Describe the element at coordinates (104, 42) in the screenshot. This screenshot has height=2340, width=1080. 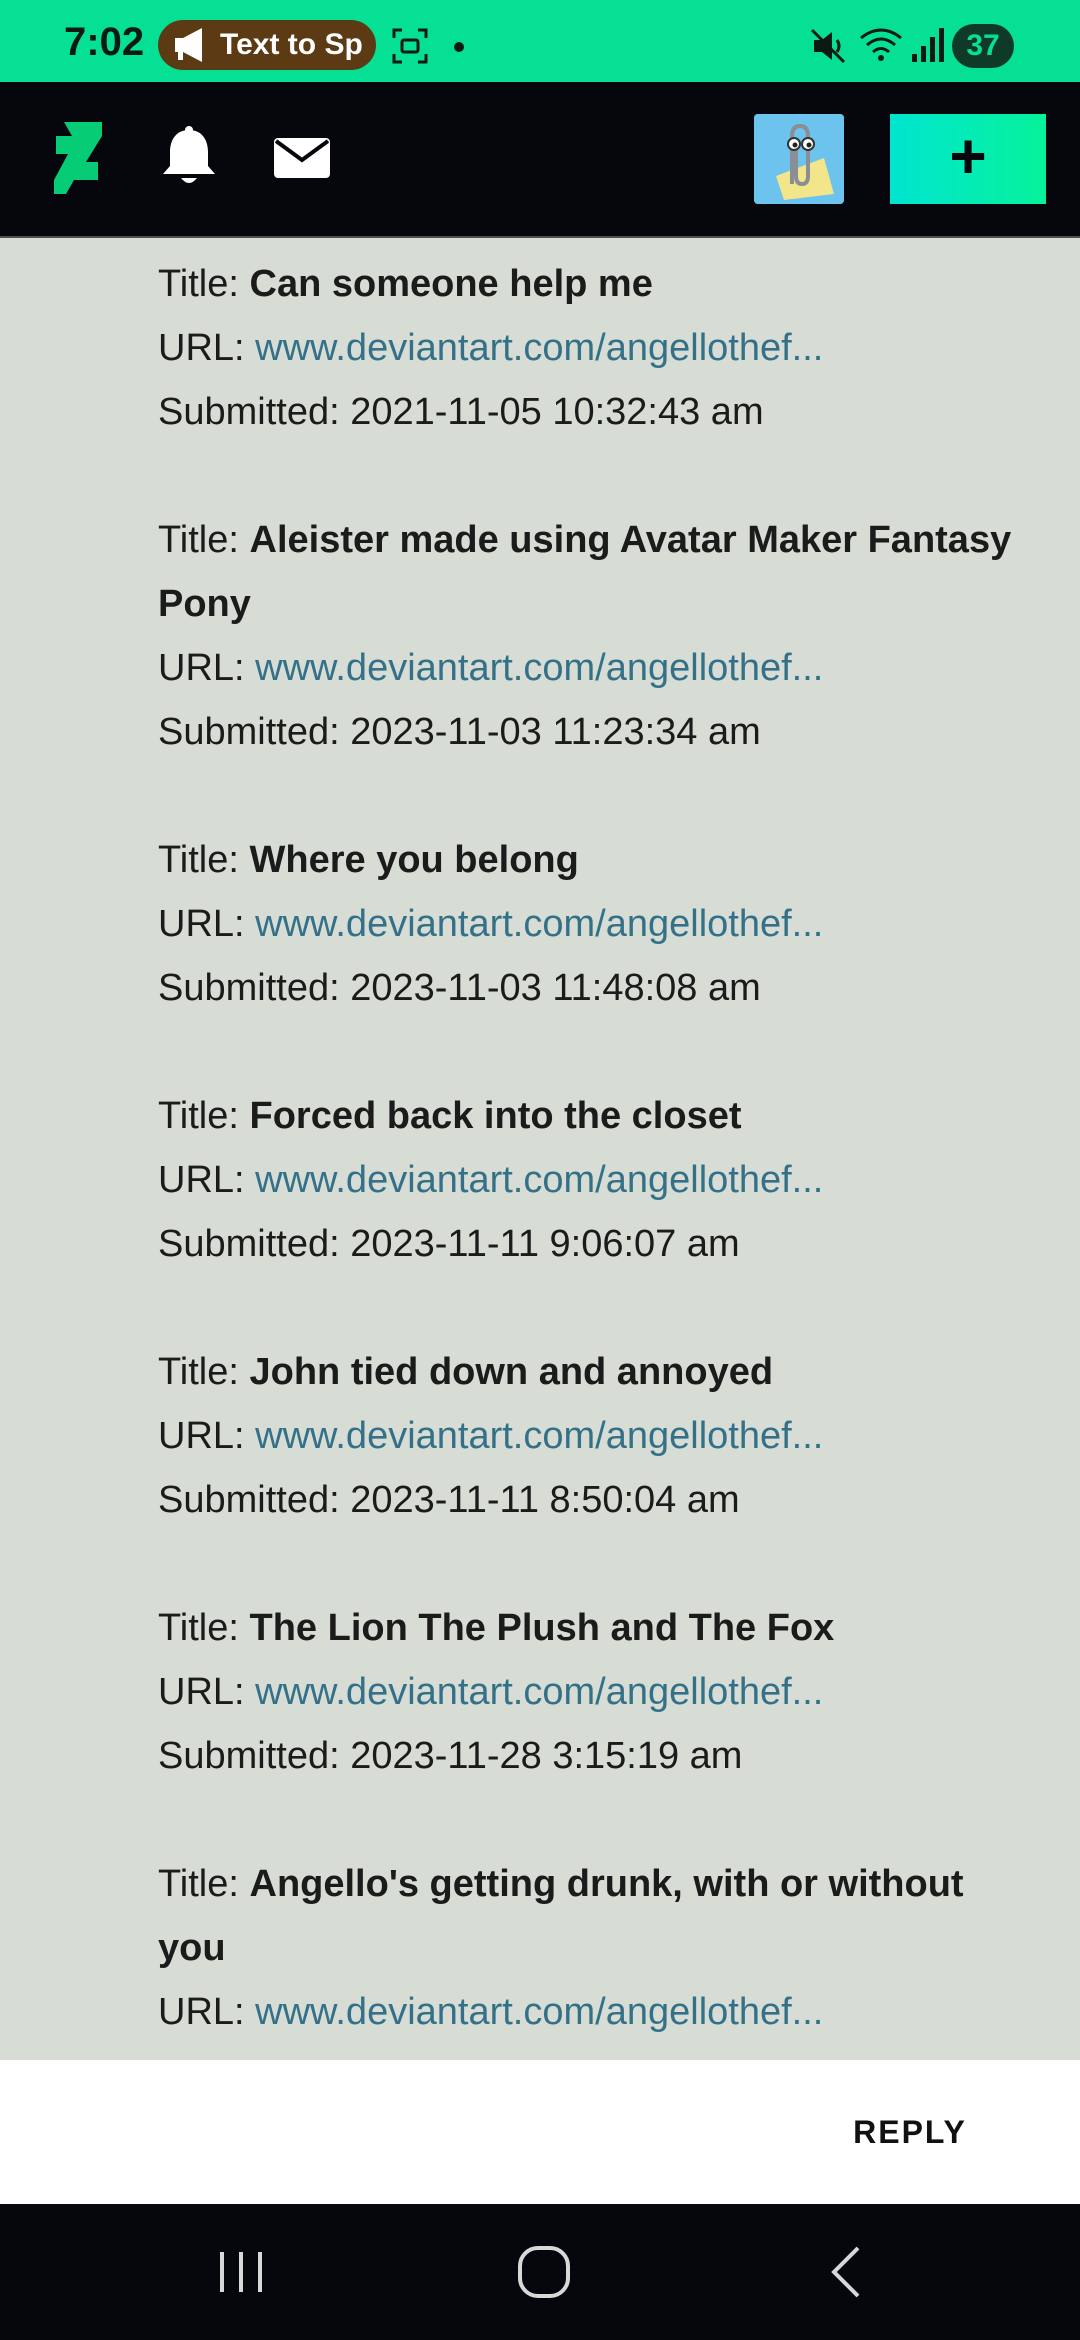
I see `status-time: 7:02` at that location.